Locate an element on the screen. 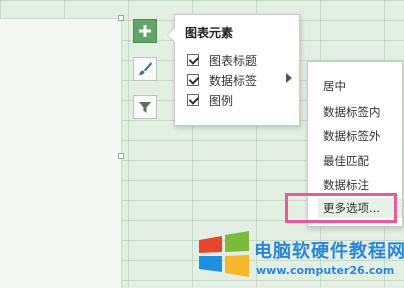  submenu-item-inside: 数据标签内 is located at coordinates (352, 112).